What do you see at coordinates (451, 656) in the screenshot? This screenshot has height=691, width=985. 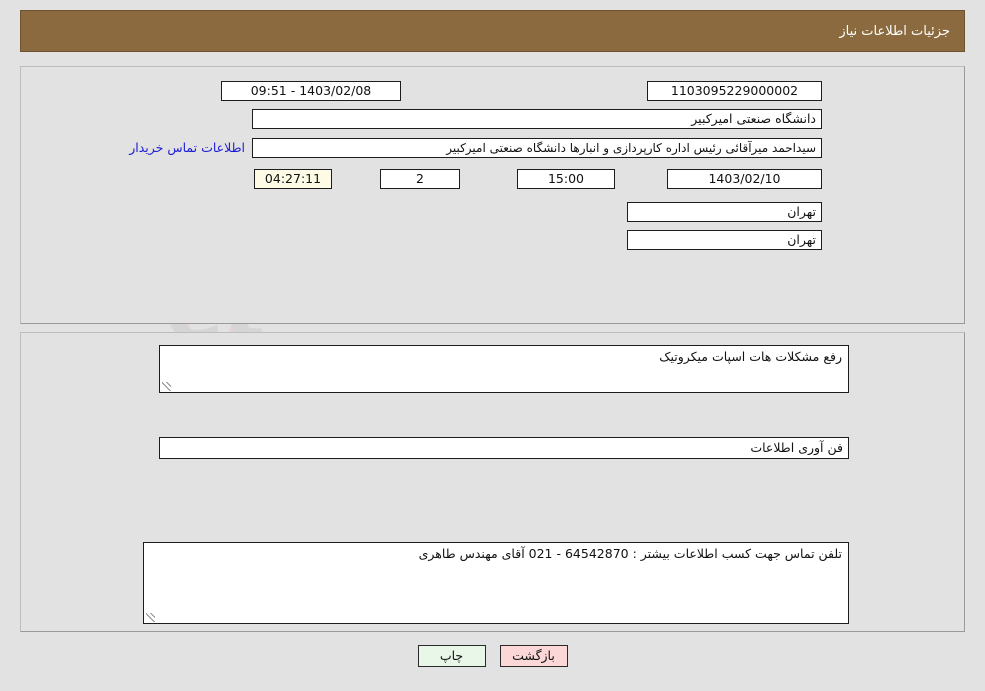 I see `print-button: چاپ` at bounding box center [451, 656].